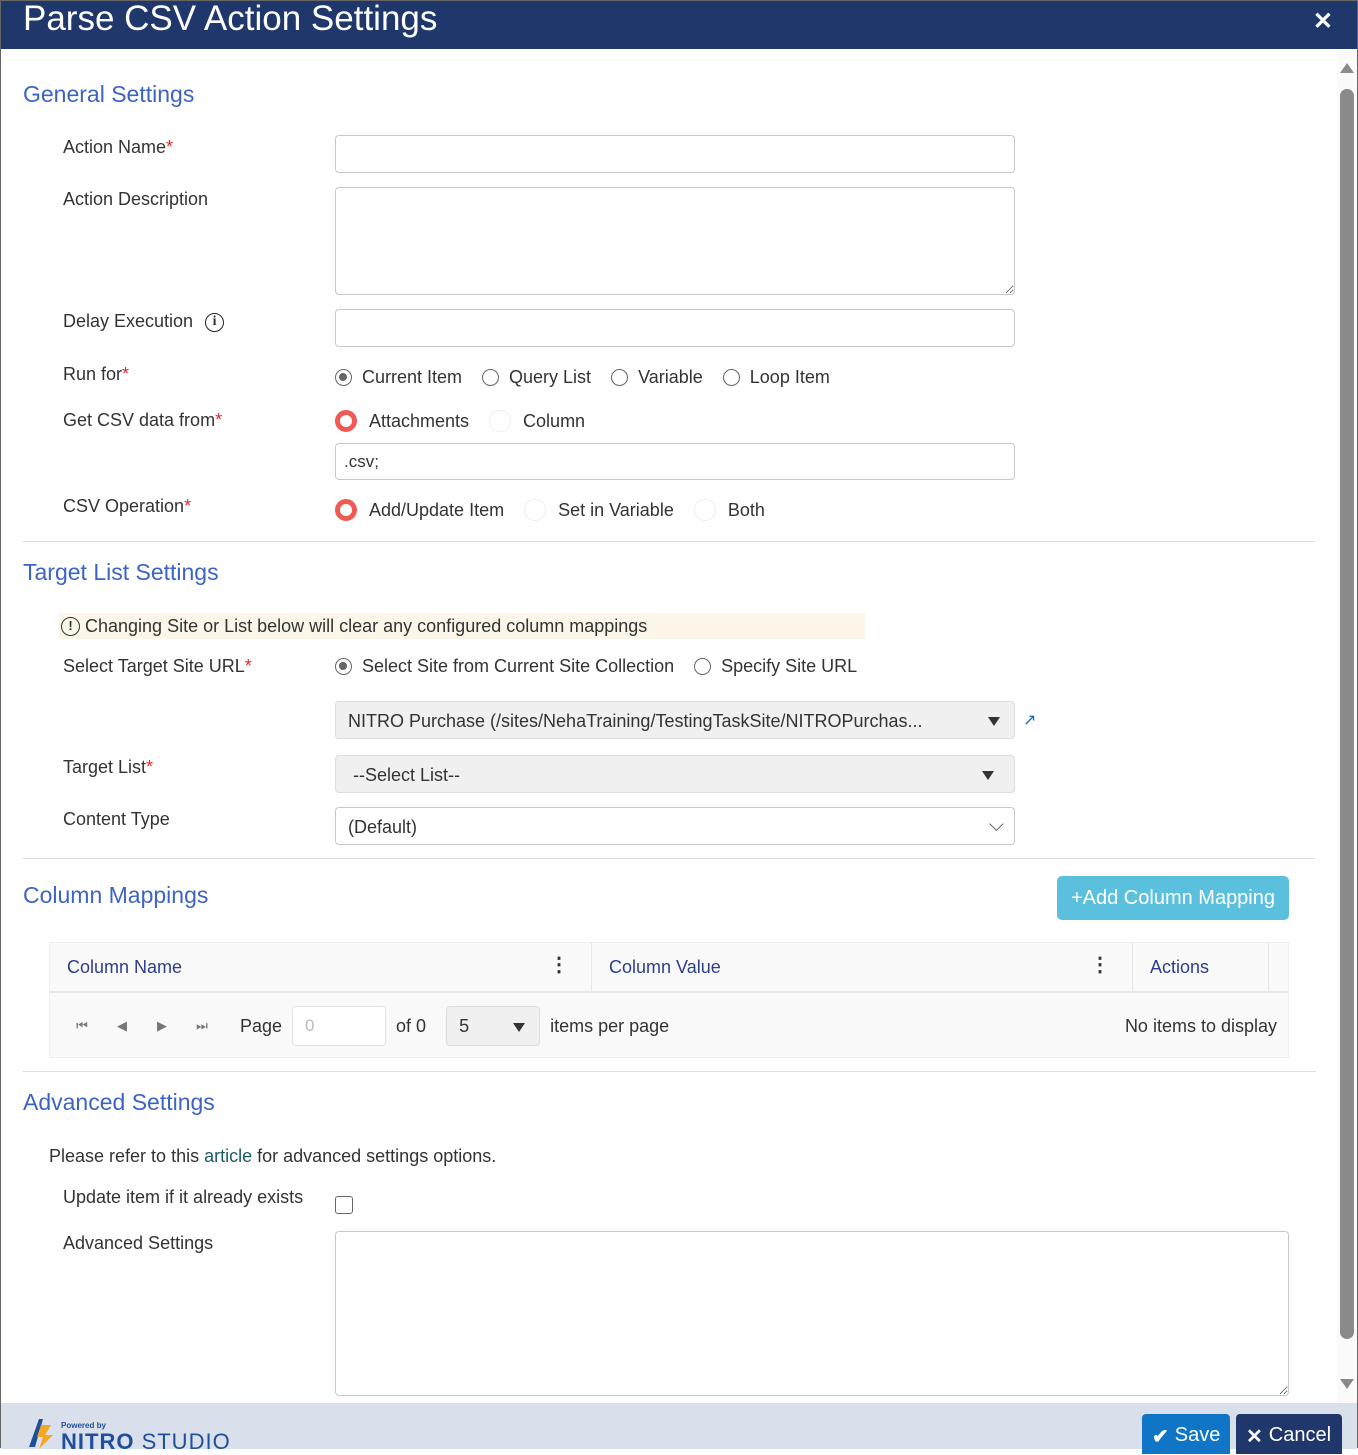 This screenshot has height=1455, width=1358. What do you see at coordinates (230, 19) in the screenshot?
I see `dialog-title: Parse CSV Action Settings` at bounding box center [230, 19].